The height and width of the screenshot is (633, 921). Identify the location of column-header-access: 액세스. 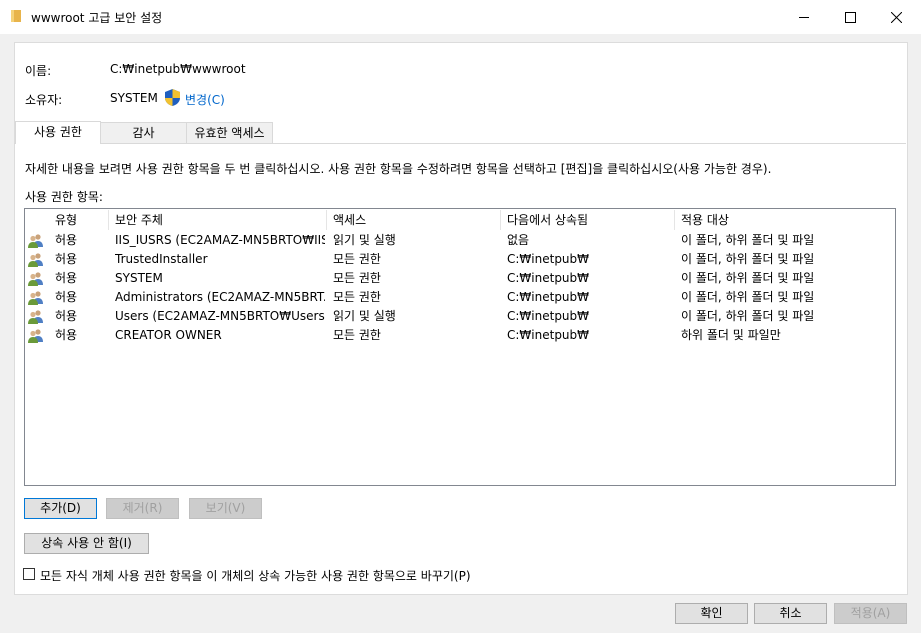
(349, 220).